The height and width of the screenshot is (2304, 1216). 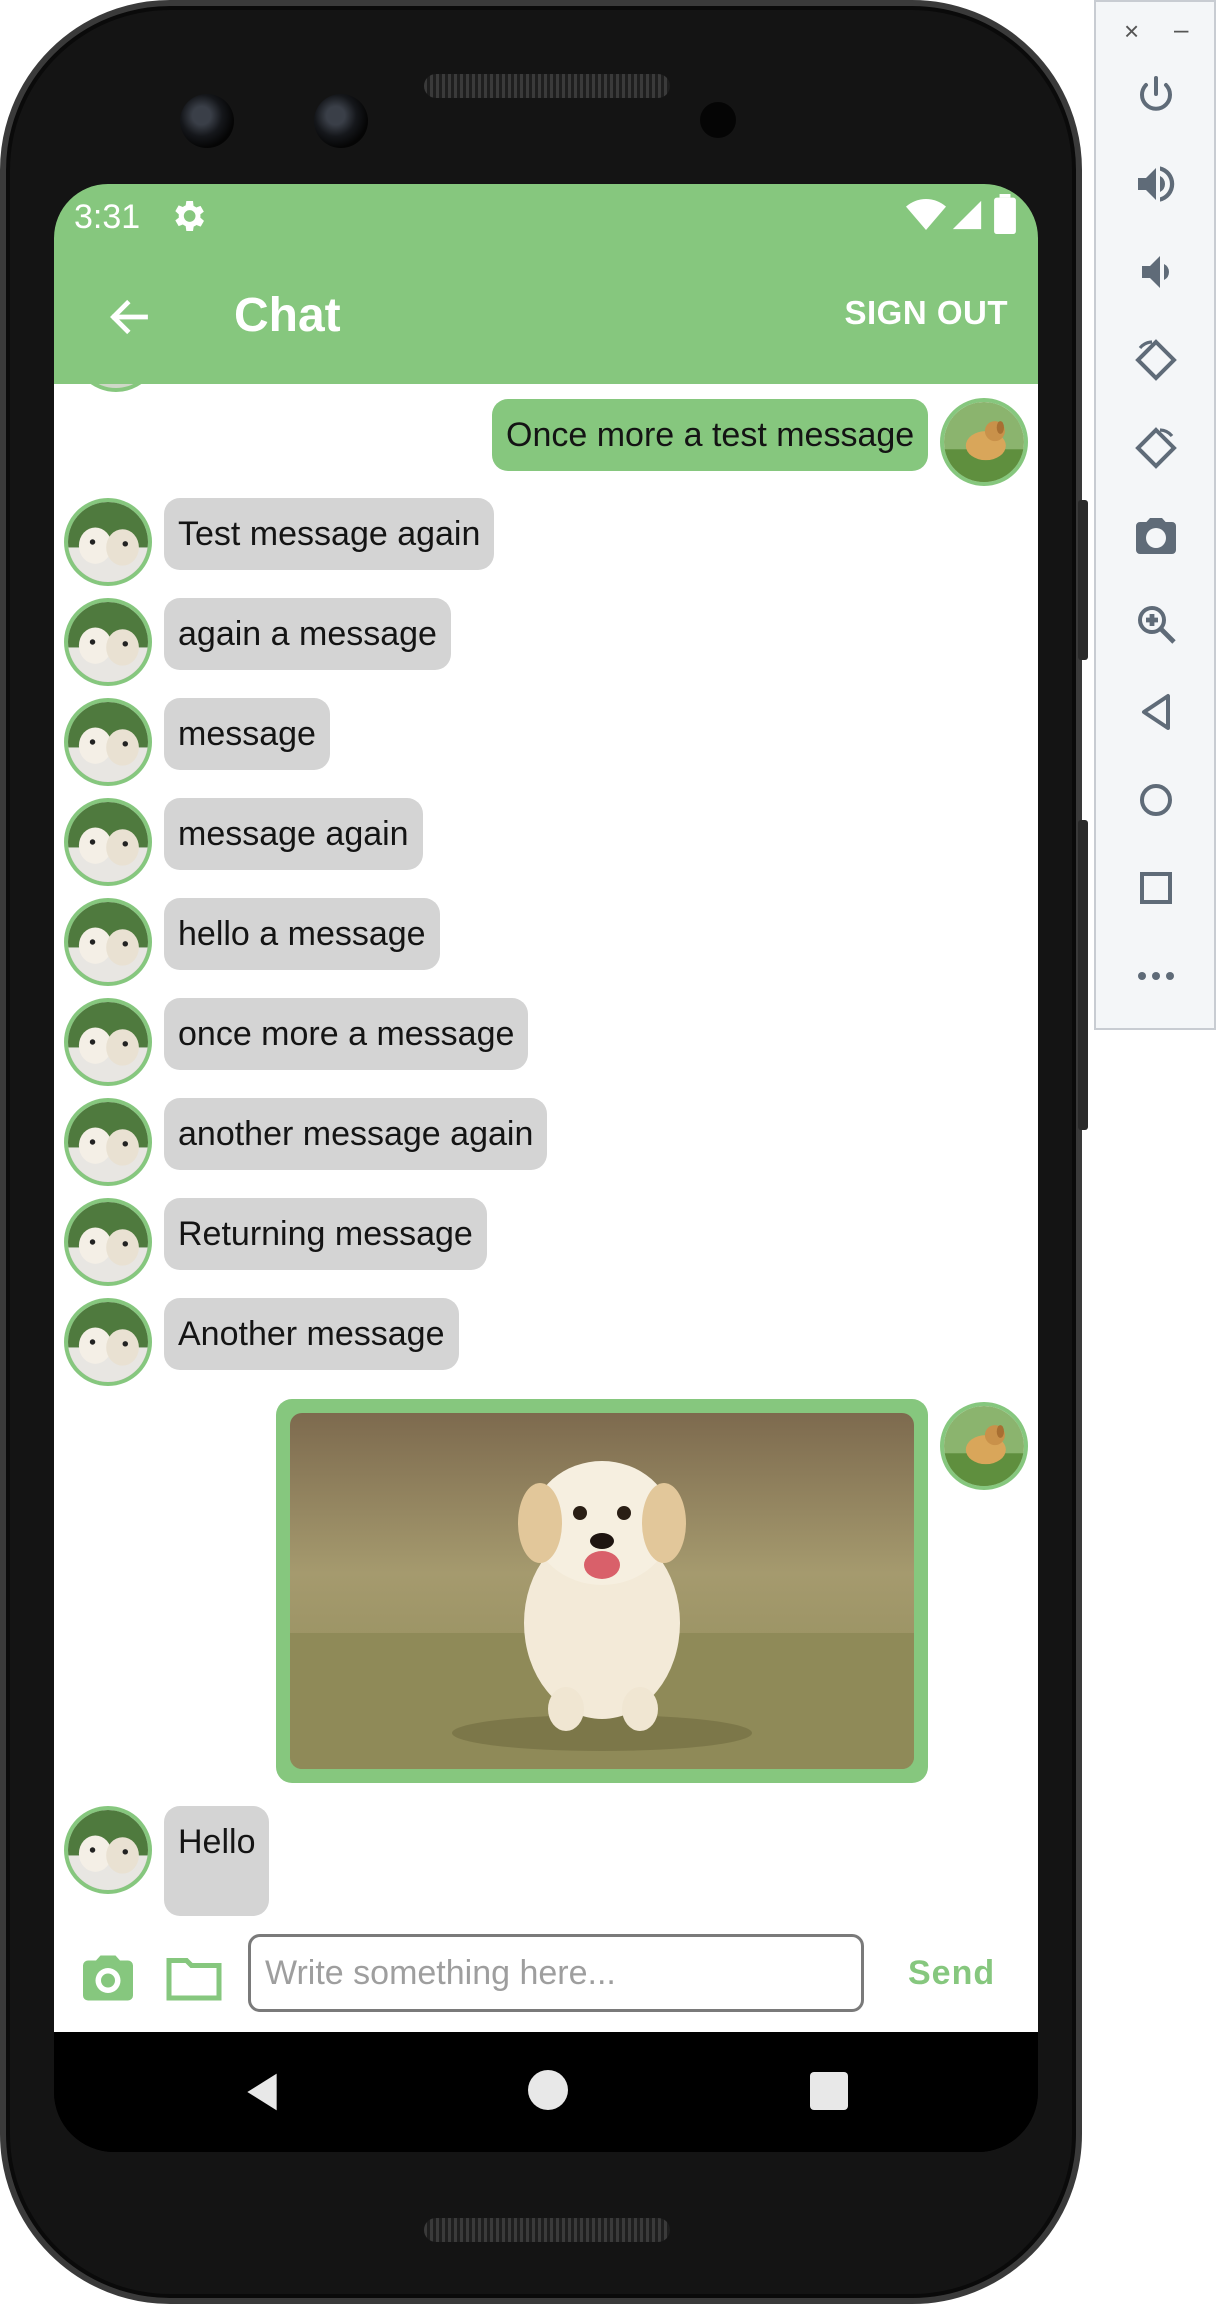 I want to click on home-icon, so click(x=1156, y=800).